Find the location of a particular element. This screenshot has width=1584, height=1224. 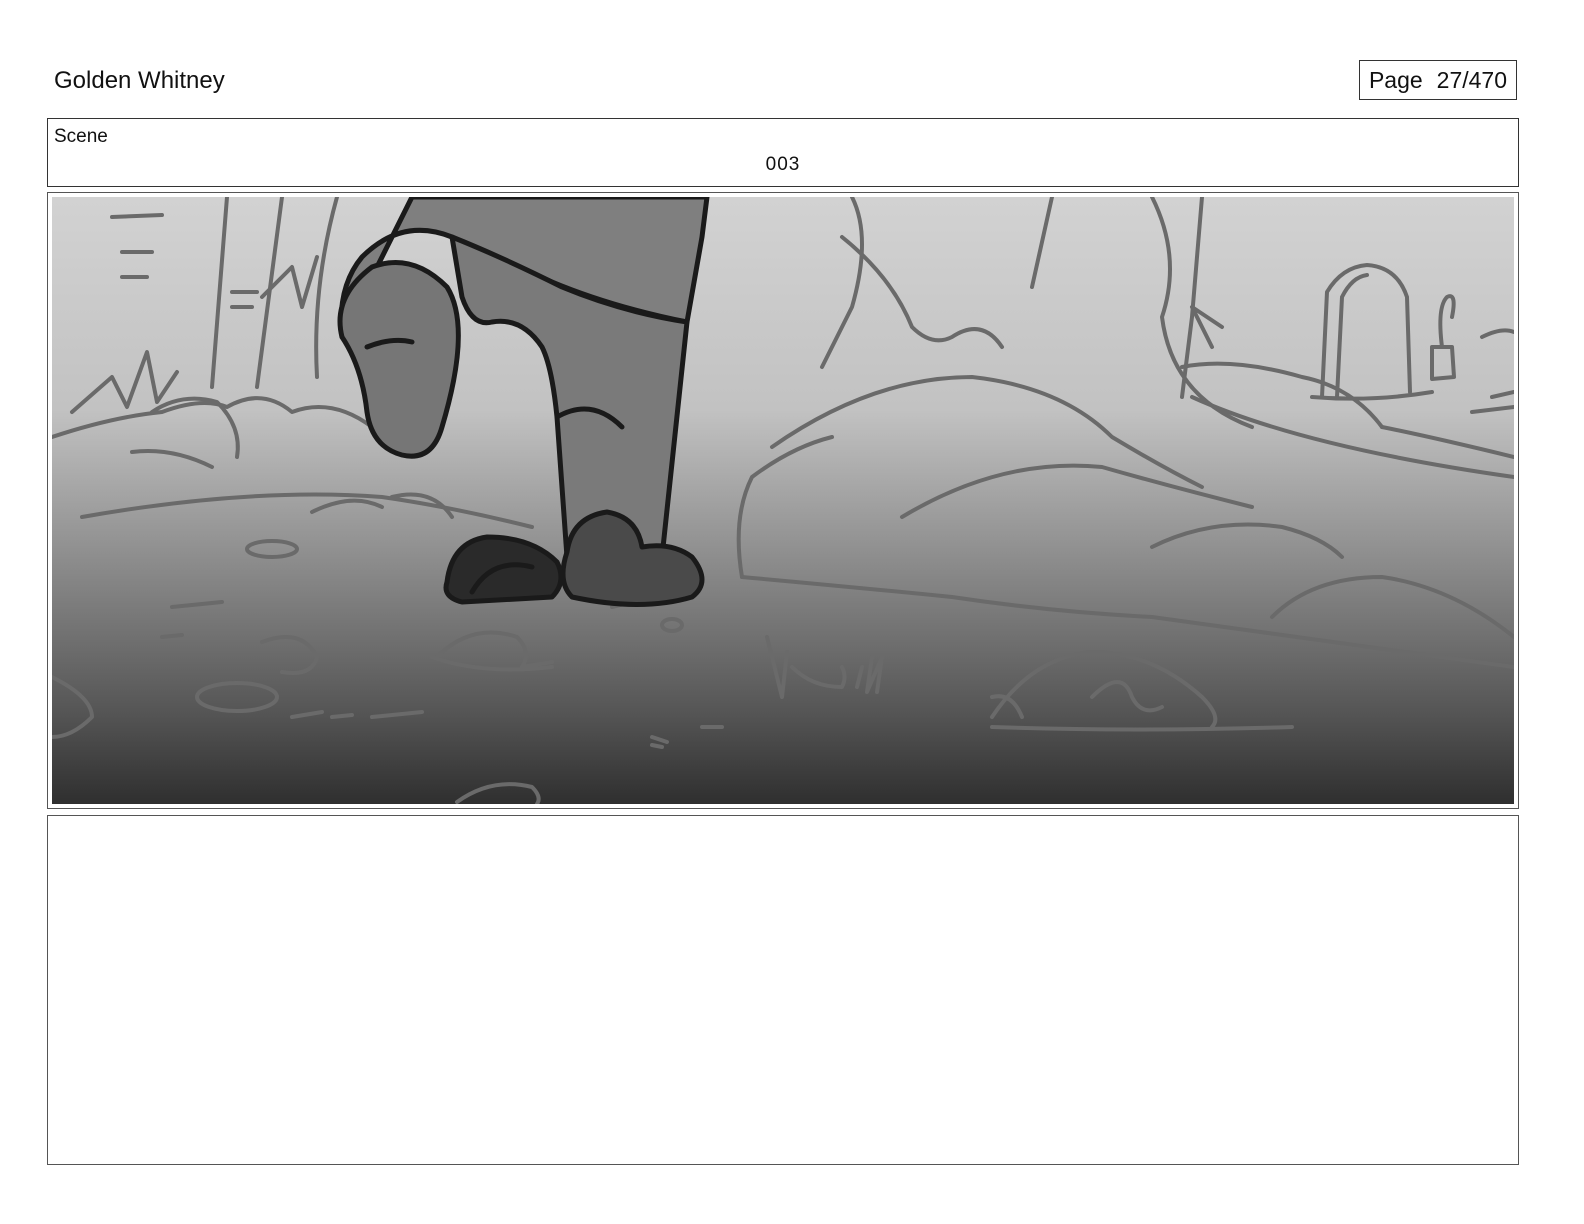

scene-number: 003 is located at coordinates (783, 164).